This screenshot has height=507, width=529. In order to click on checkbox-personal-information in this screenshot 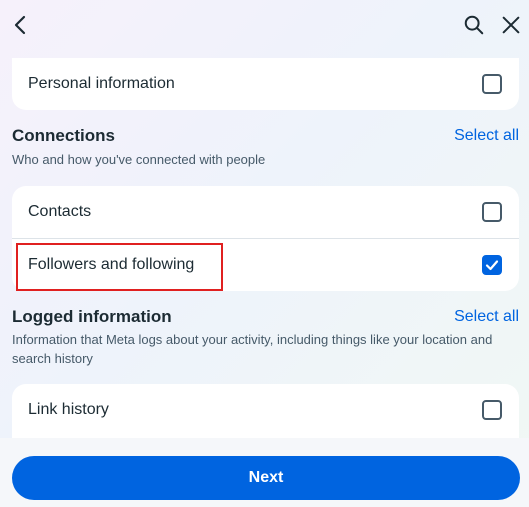, I will do `click(492, 84)`.